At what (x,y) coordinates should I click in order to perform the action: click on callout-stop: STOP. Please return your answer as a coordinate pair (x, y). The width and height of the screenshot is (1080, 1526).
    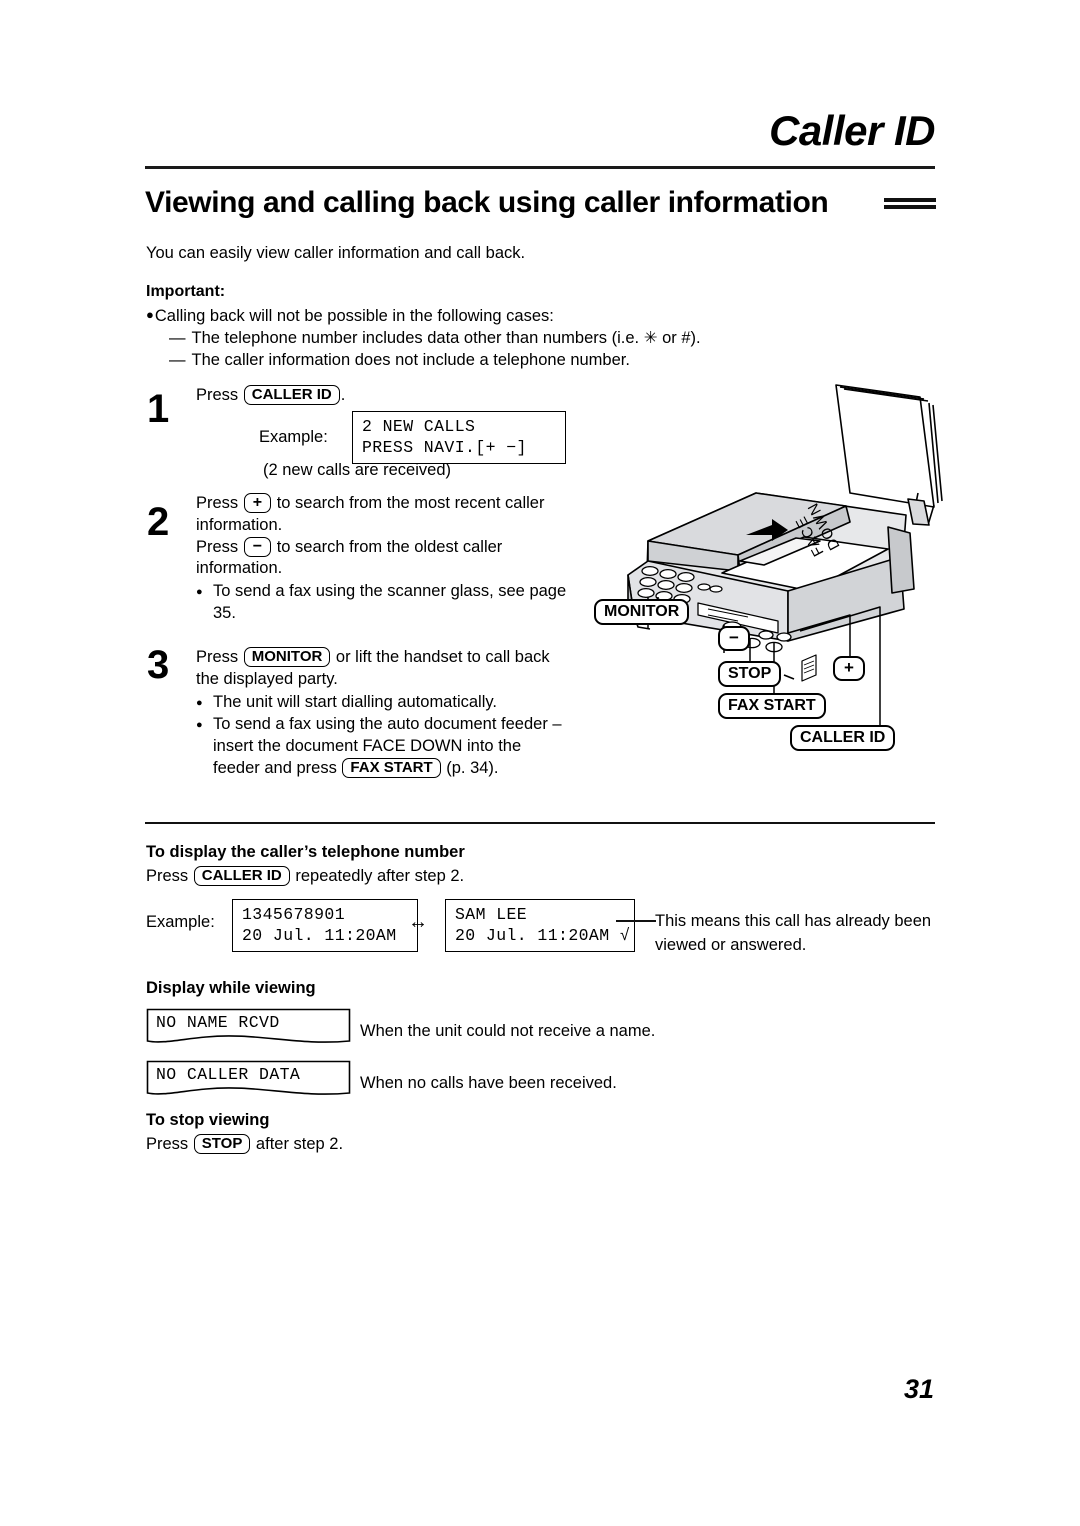
    Looking at the image, I should click on (750, 674).